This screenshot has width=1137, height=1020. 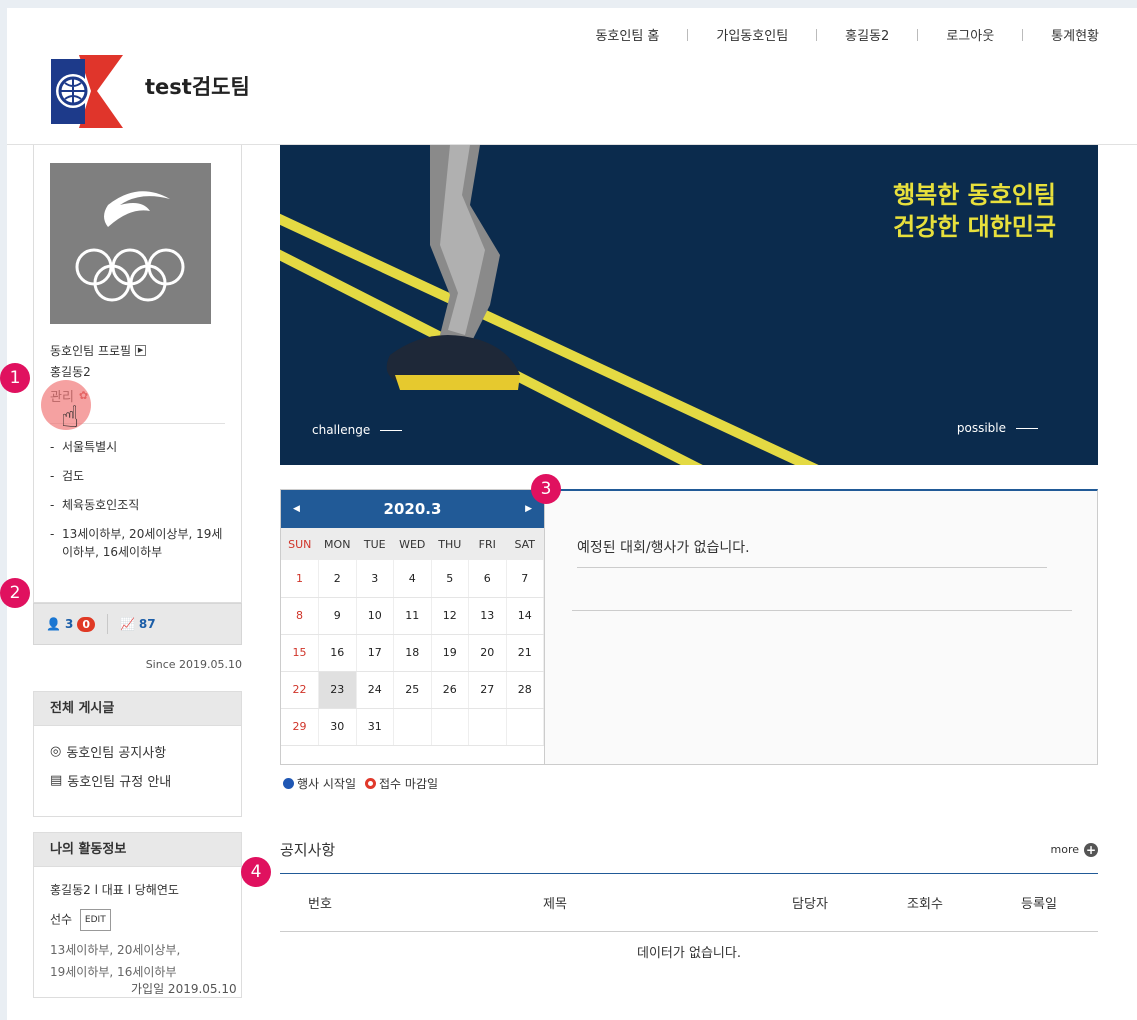 I want to click on calendar-day: 31, so click(x=375, y=727).